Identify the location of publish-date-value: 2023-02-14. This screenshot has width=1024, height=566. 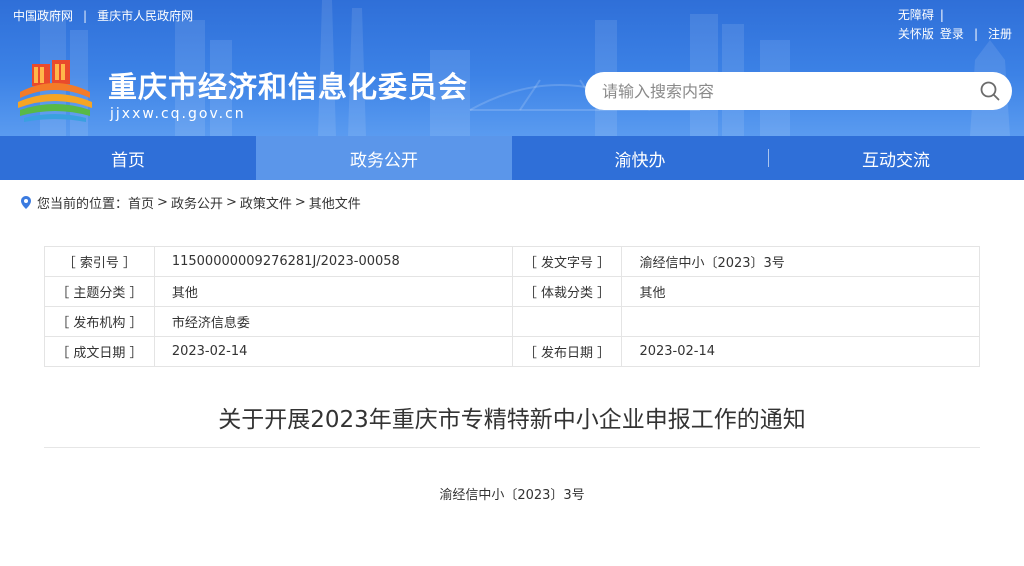
(800, 351).